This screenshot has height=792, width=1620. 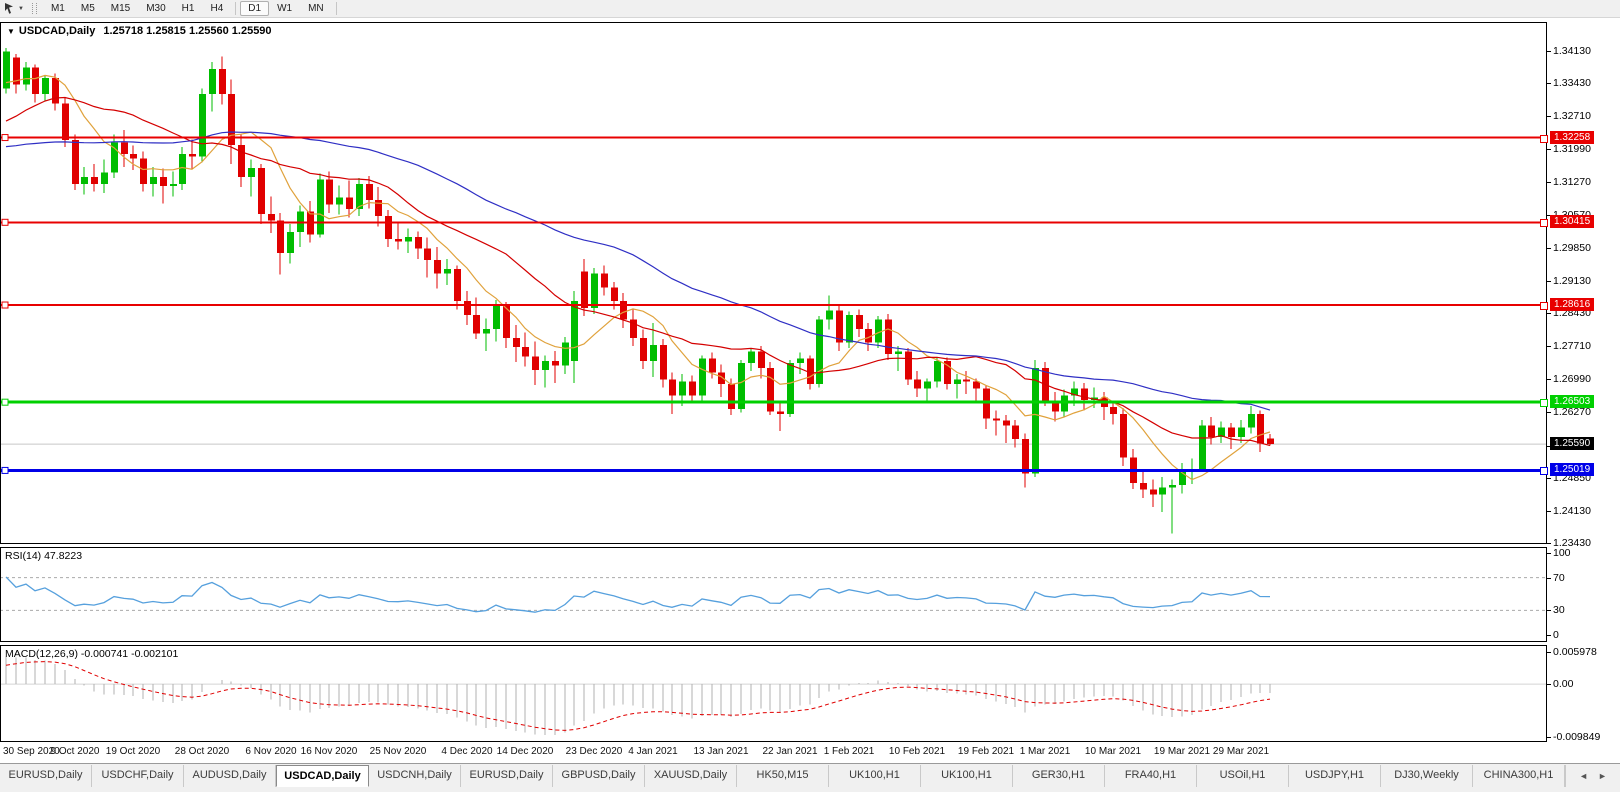 What do you see at coordinates (230, 776) in the screenshot?
I see `chart-tab-audusd-daily: AUDUSD,Daily` at bounding box center [230, 776].